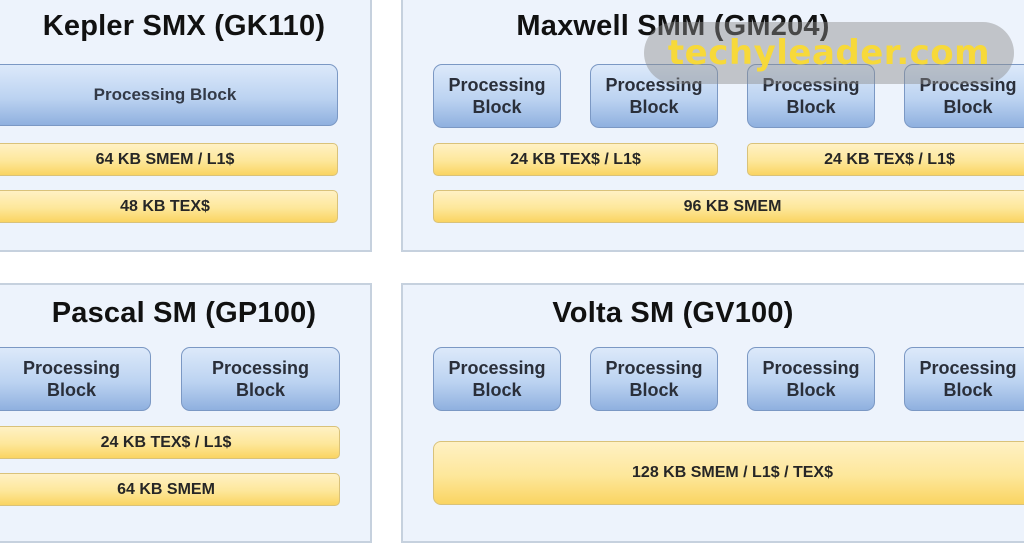 The height and width of the screenshot is (543, 1024). What do you see at coordinates (728, 473) in the screenshot?
I see `memory-unified: 128 KB SMEM / L1$ / TEX$` at bounding box center [728, 473].